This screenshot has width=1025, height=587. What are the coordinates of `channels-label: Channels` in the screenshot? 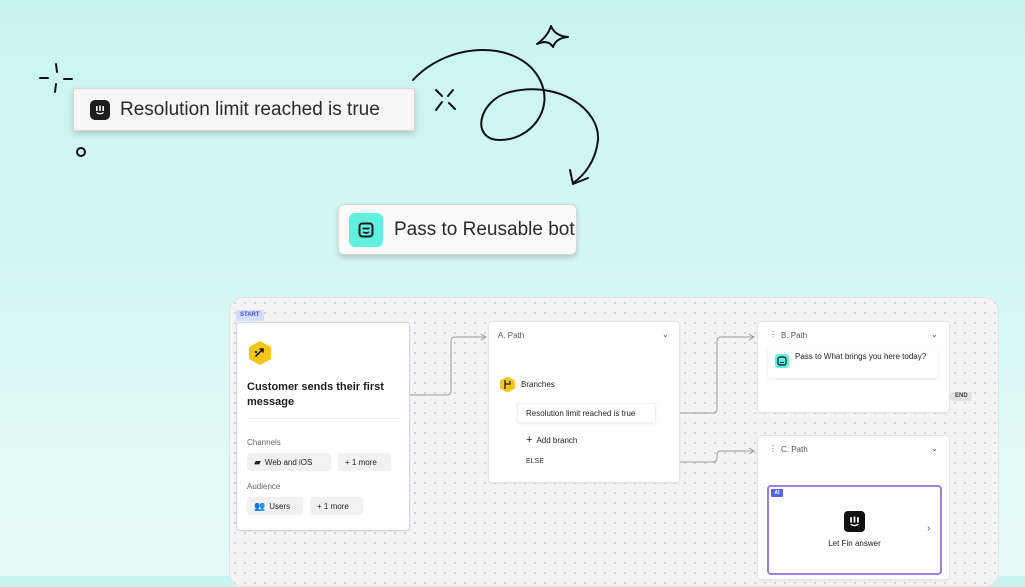 It's located at (264, 442).